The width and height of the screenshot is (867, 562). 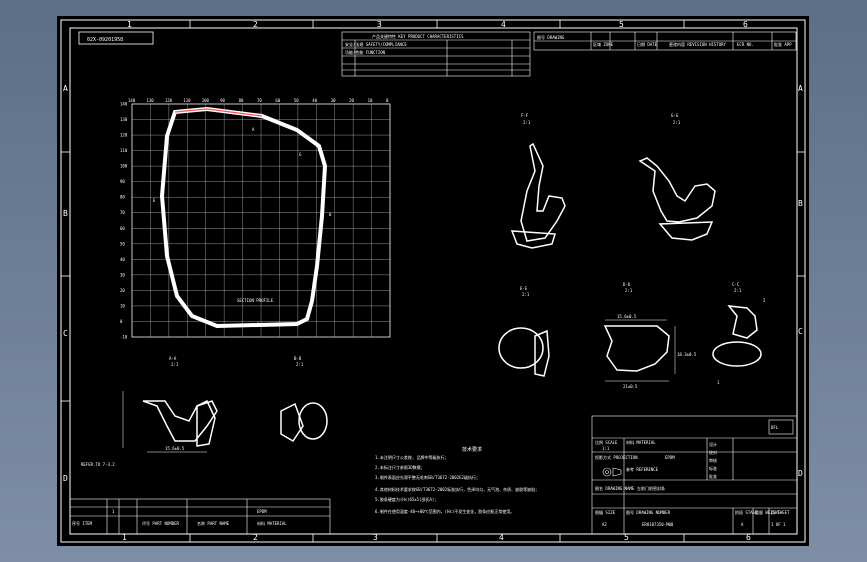 What do you see at coordinates (524, 352) in the screenshot?
I see `section-e-e` at bounding box center [524, 352].